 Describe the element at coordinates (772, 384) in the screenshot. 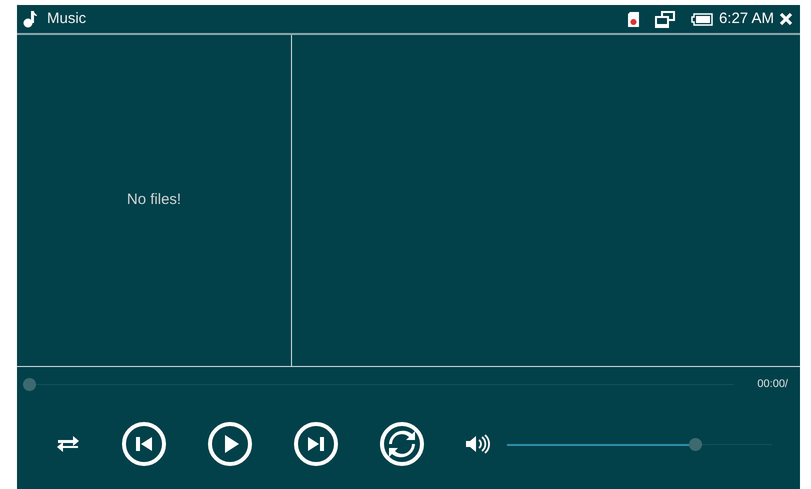

I see `playback-time: 00:00/` at that location.